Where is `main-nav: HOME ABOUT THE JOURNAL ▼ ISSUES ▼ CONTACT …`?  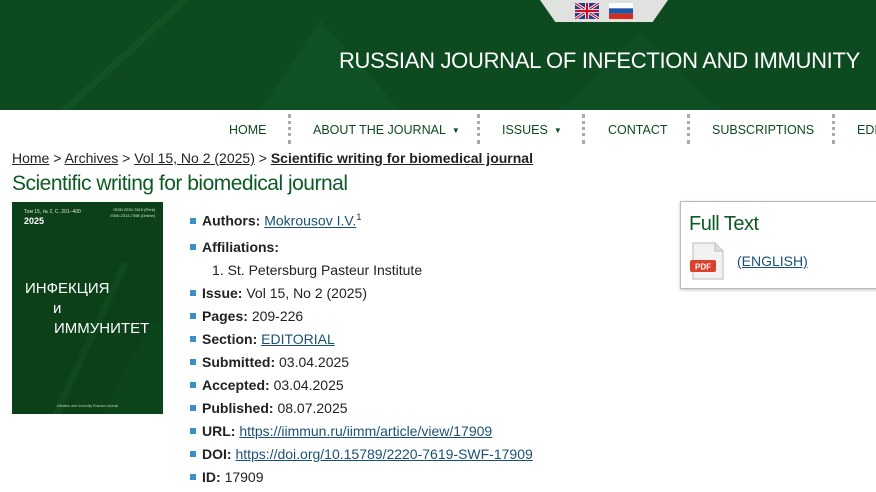 main-nav: HOME ABOUT THE JOURNAL ▼ ISSUES ▼ CONTACT … is located at coordinates (438, 129).